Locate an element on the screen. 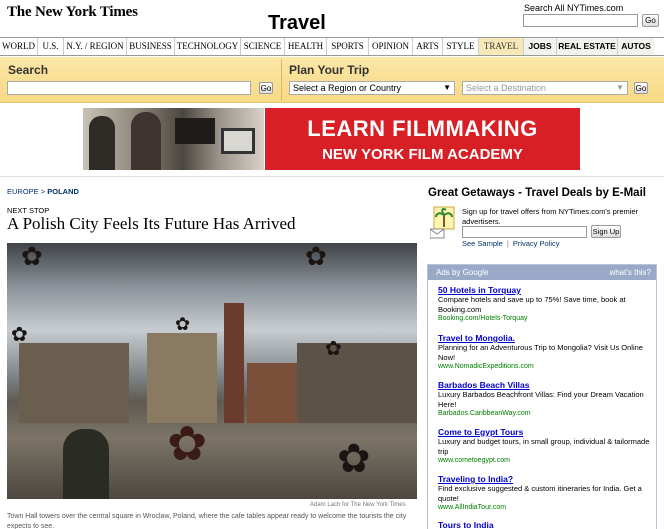 This screenshot has width=664, height=529. nav-item-style: STYLE is located at coordinates (461, 46).